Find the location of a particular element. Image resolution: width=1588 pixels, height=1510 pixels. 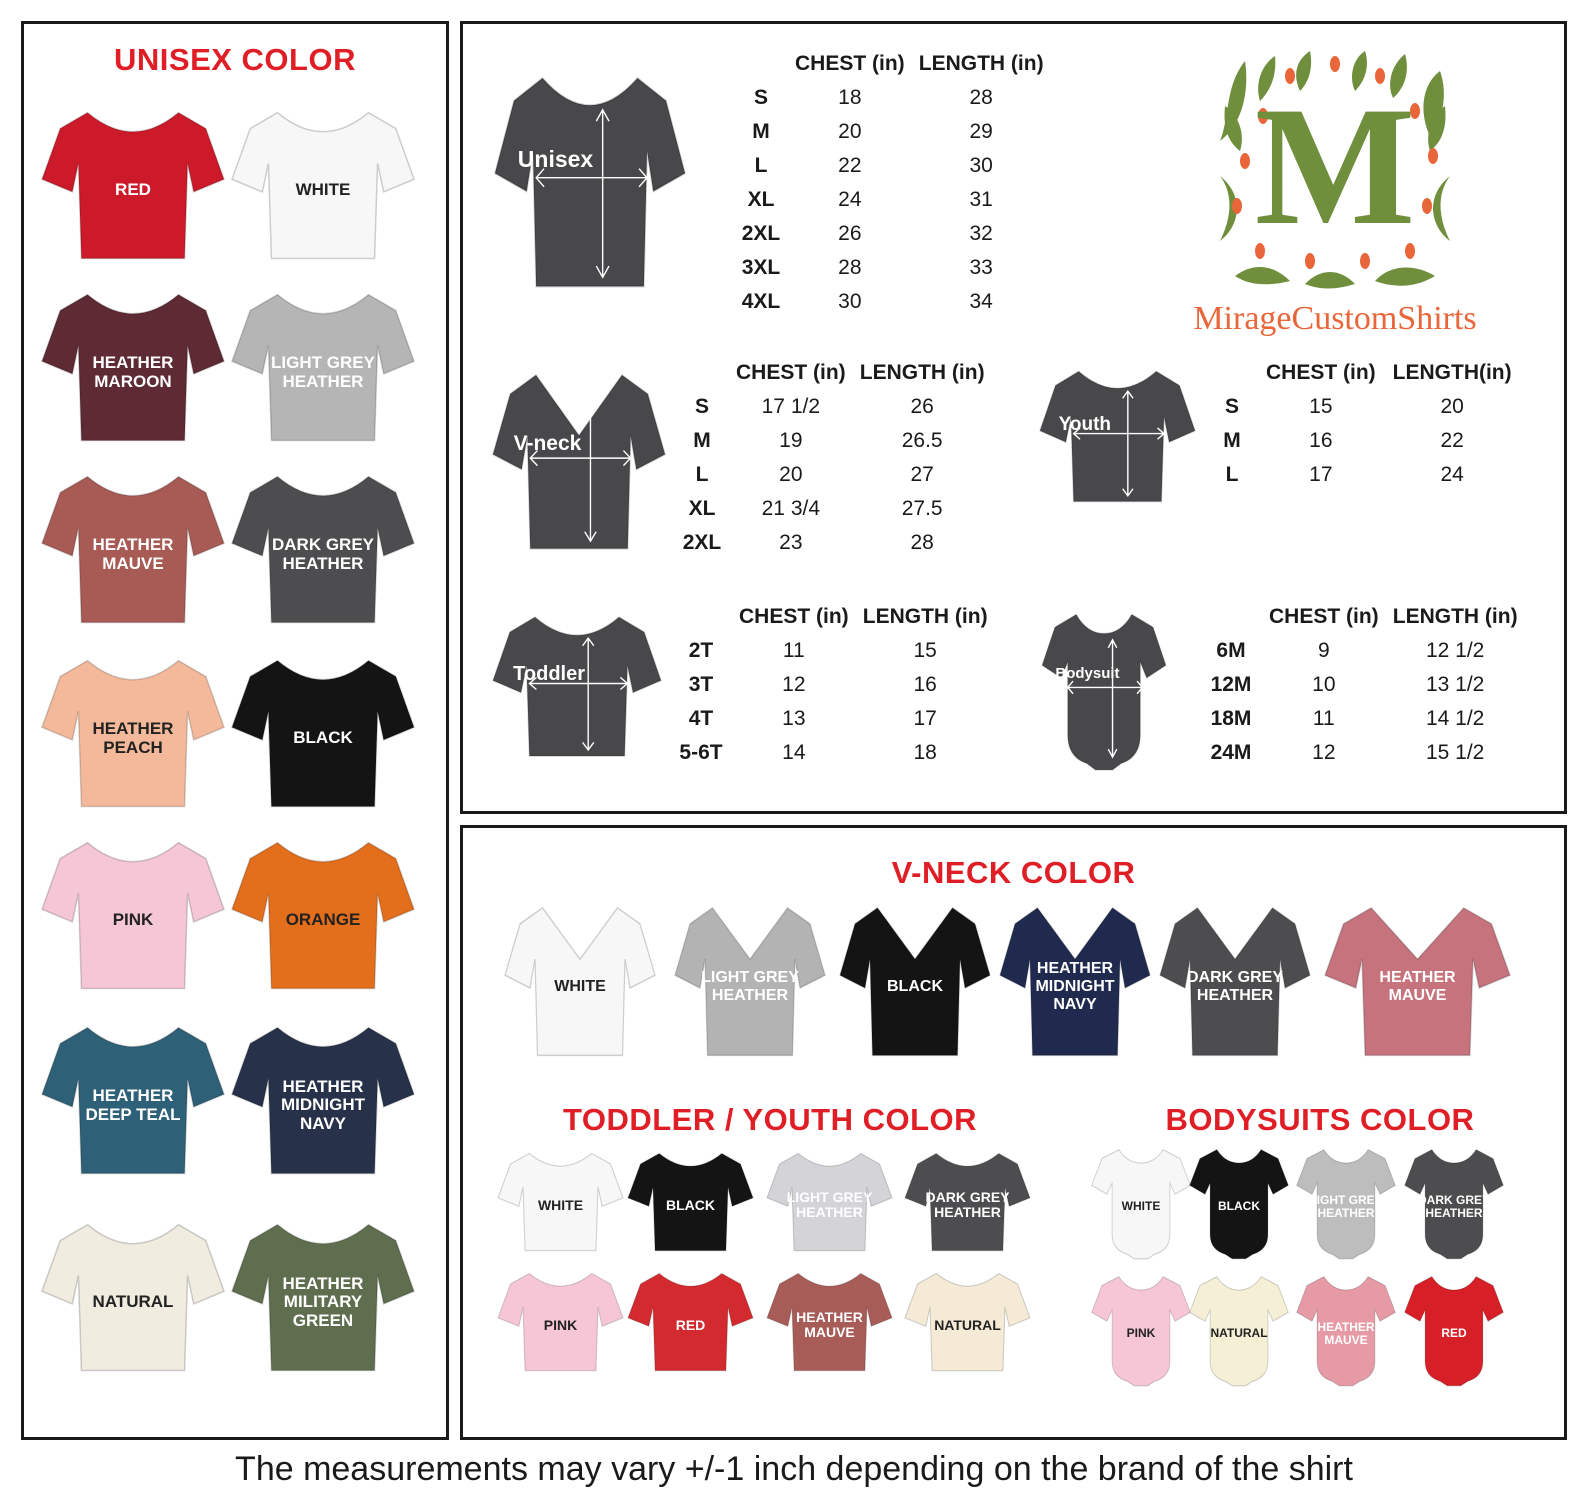

bodysuit-color-swatch: HEATHER MAUVE is located at coordinates (1346, 1329).